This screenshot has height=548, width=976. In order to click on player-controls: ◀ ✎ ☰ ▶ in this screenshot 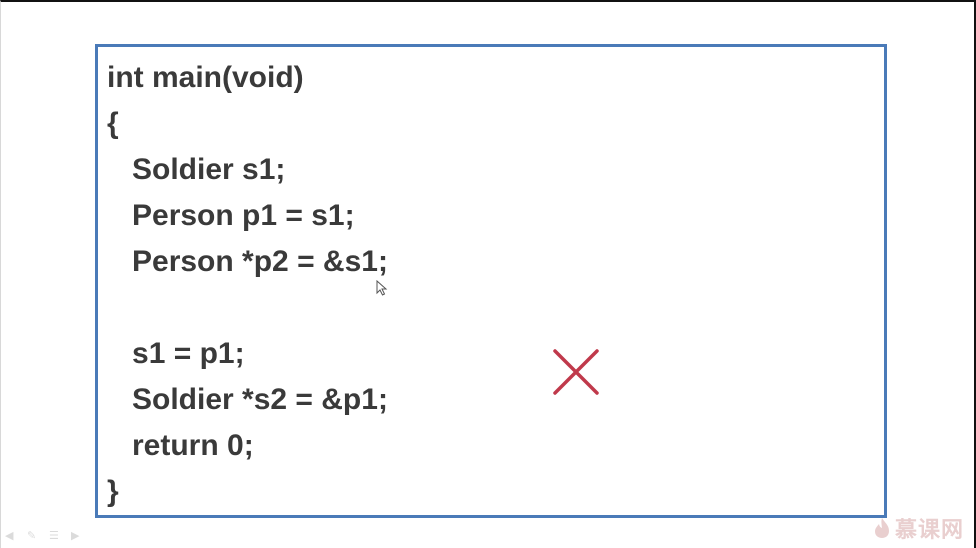, I will do `click(45, 536)`.